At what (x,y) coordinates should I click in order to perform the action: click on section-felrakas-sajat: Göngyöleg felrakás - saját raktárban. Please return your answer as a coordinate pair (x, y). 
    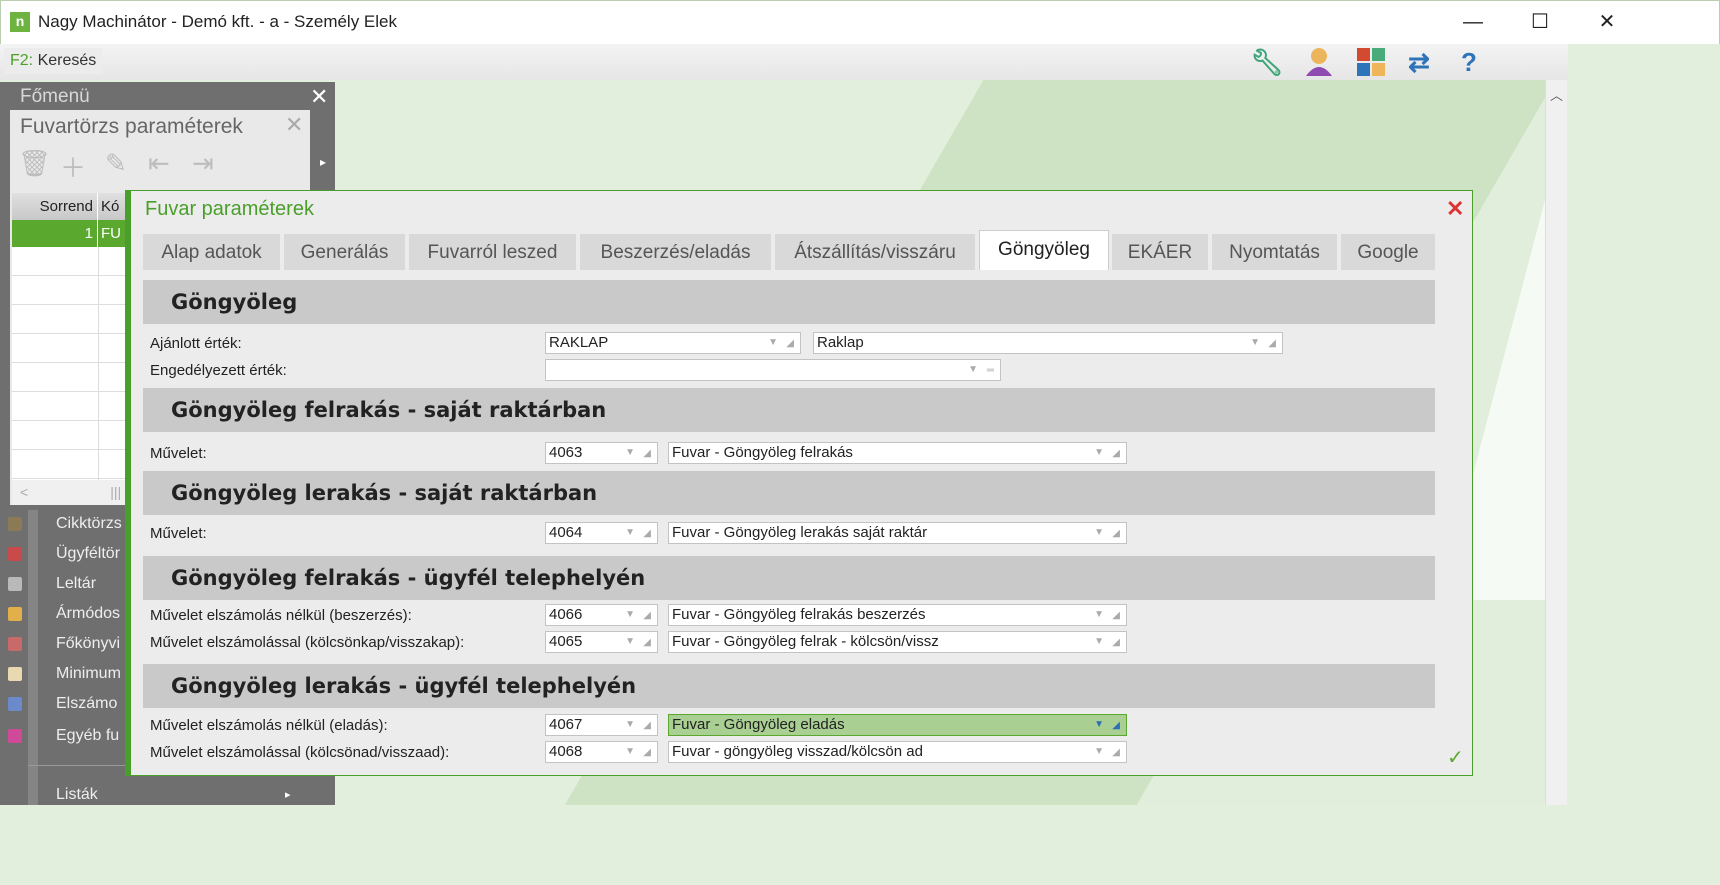
    Looking at the image, I should click on (789, 410).